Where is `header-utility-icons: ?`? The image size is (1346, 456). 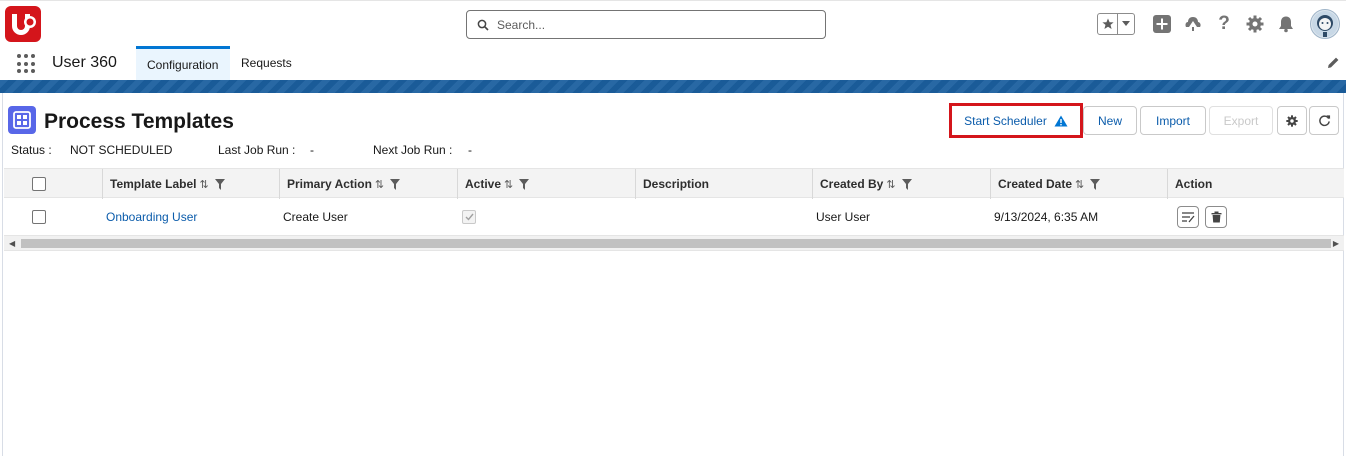 header-utility-icons: ? is located at coordinates (1221, 24).